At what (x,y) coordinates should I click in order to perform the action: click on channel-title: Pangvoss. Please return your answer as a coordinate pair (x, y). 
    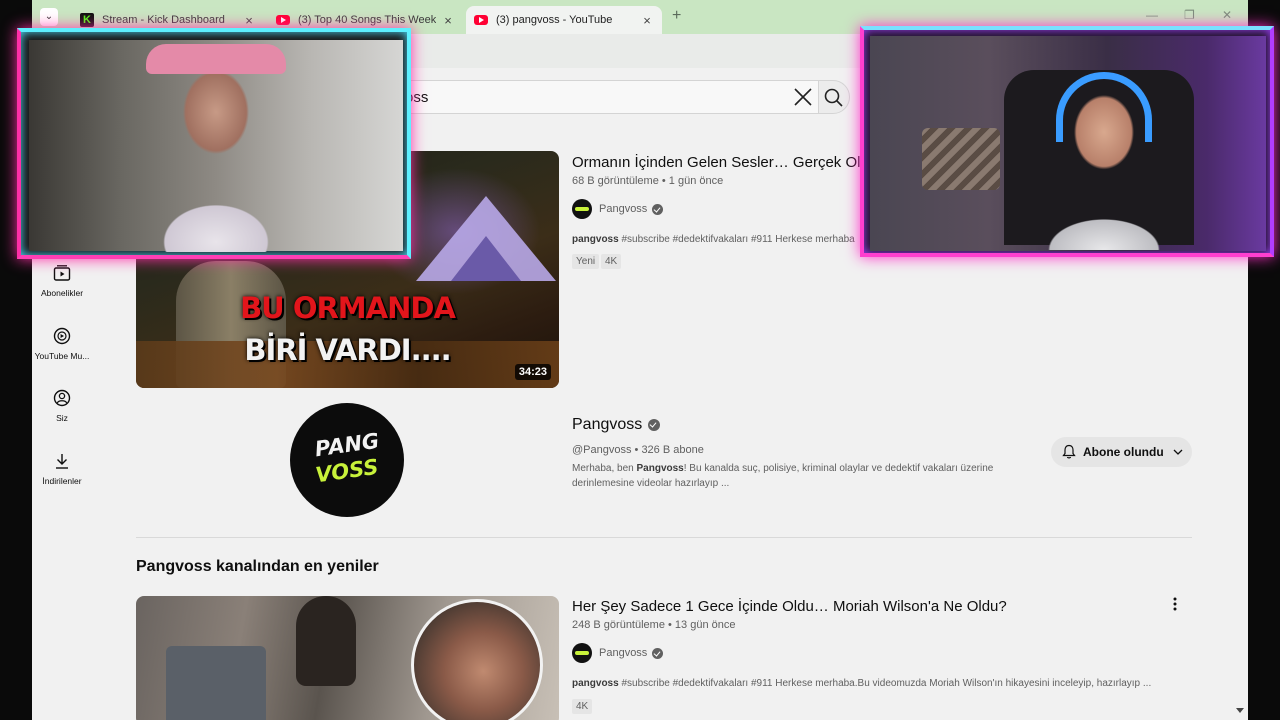
    Looking at the image, I should click on (616, 425).